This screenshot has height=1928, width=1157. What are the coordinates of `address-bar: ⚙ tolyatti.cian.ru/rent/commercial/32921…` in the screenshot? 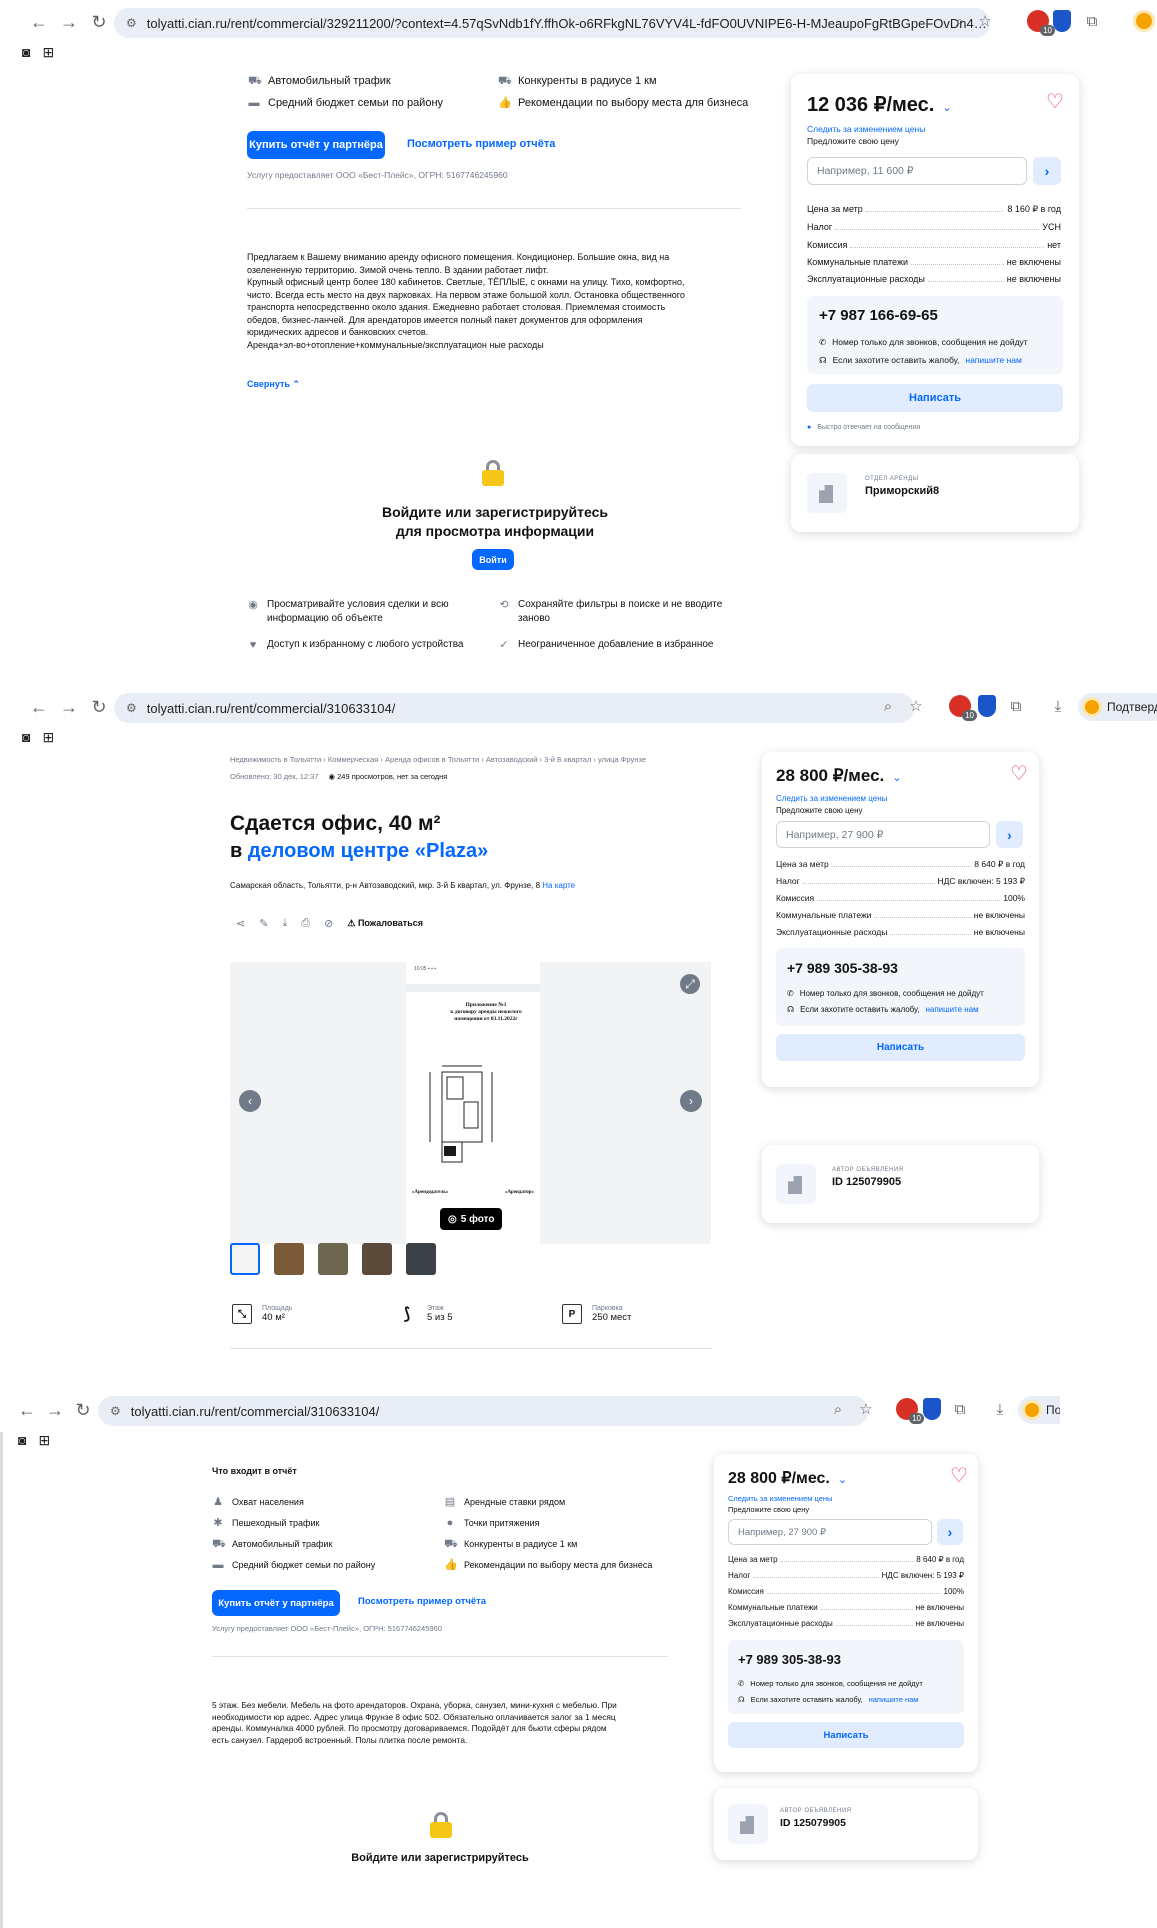 It's located at (552, 23).